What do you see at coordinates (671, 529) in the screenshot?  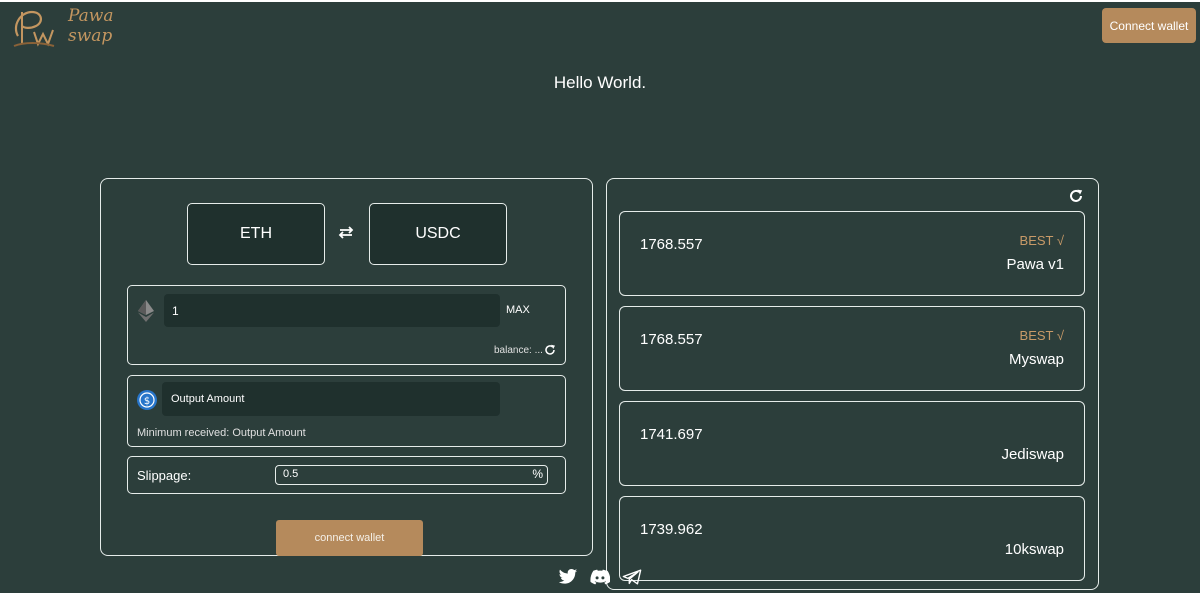 I see `quote-price: 1739.962` at bounding box center [671, 529].